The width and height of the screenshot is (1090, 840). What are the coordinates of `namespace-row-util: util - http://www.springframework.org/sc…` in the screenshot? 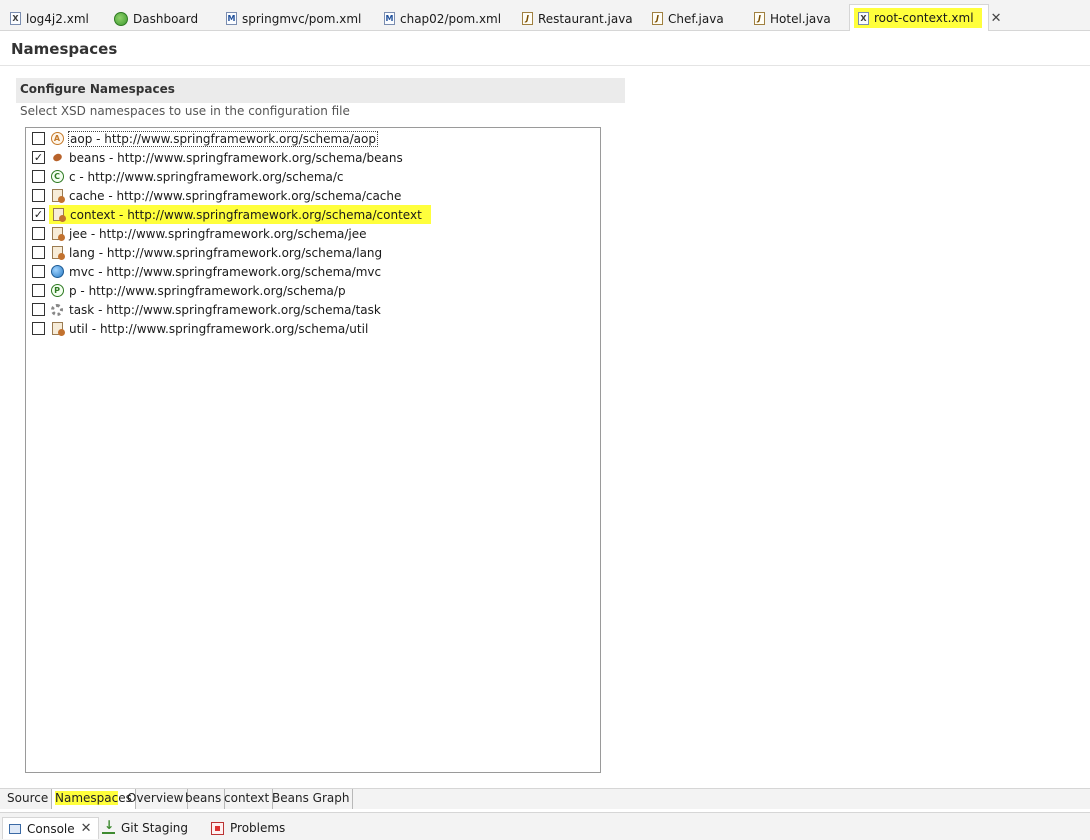 It's located at (200, 328).